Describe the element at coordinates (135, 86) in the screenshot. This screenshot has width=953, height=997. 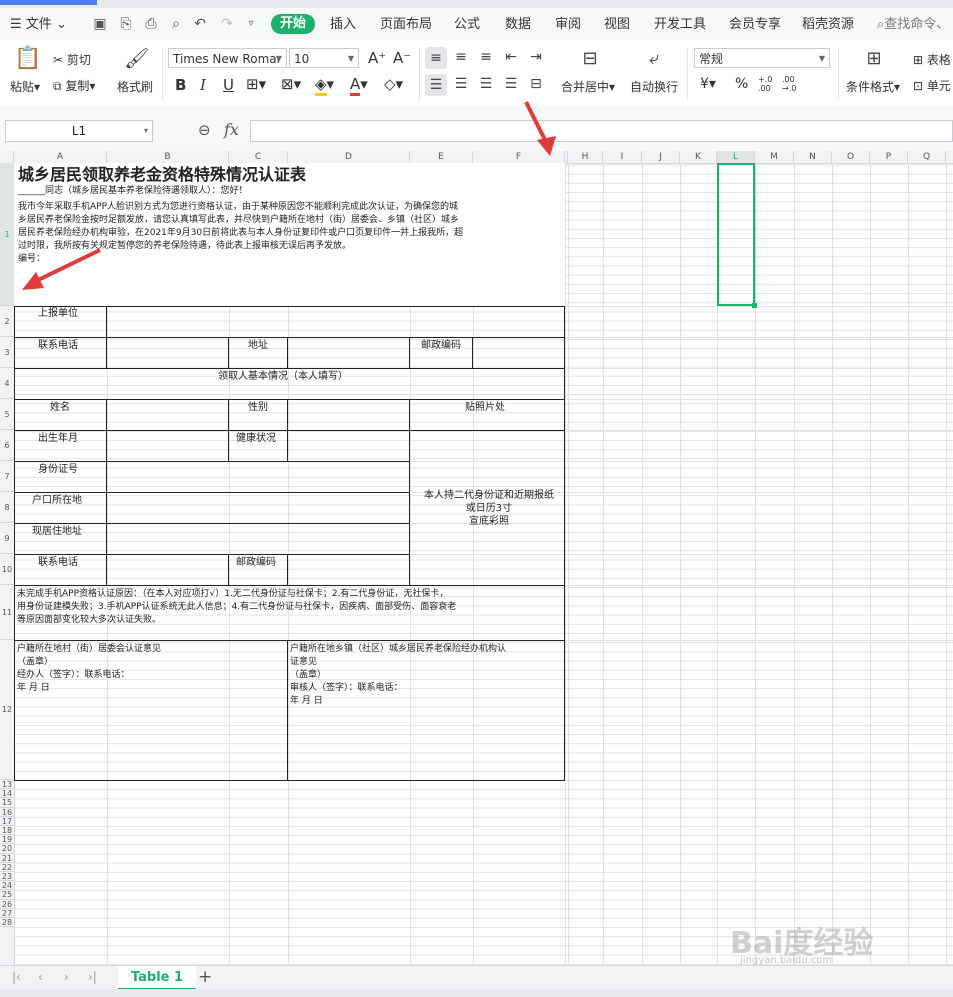
I see `format-painter-button: 格式刷` at that location.